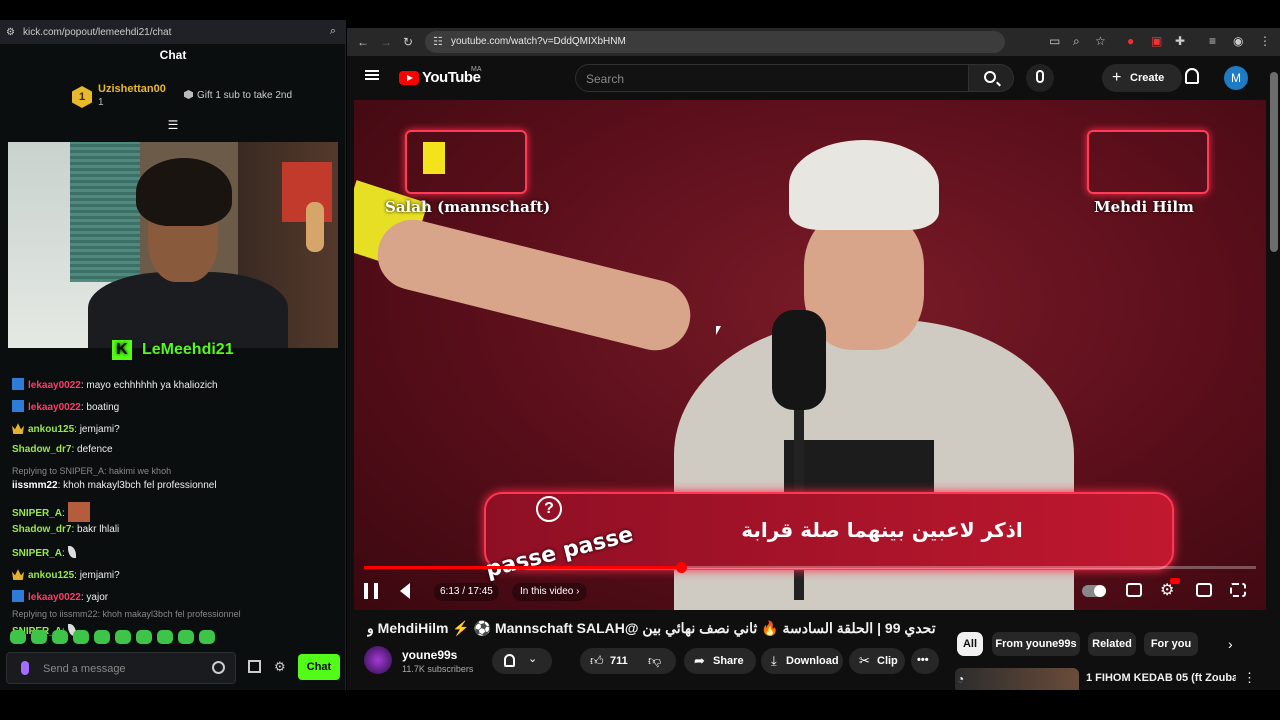  What do you see at coordinates (18, 596) in the screenshot?
I see `subscriber-badge-icon` at bounding box center [18, 596].